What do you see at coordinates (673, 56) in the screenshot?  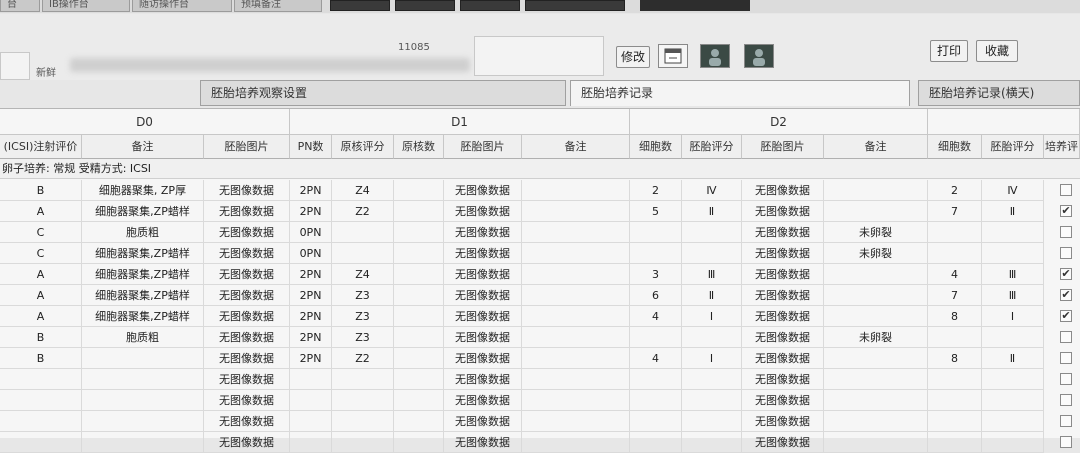 I see `calendar-icon` at bounding box center [673, 56].